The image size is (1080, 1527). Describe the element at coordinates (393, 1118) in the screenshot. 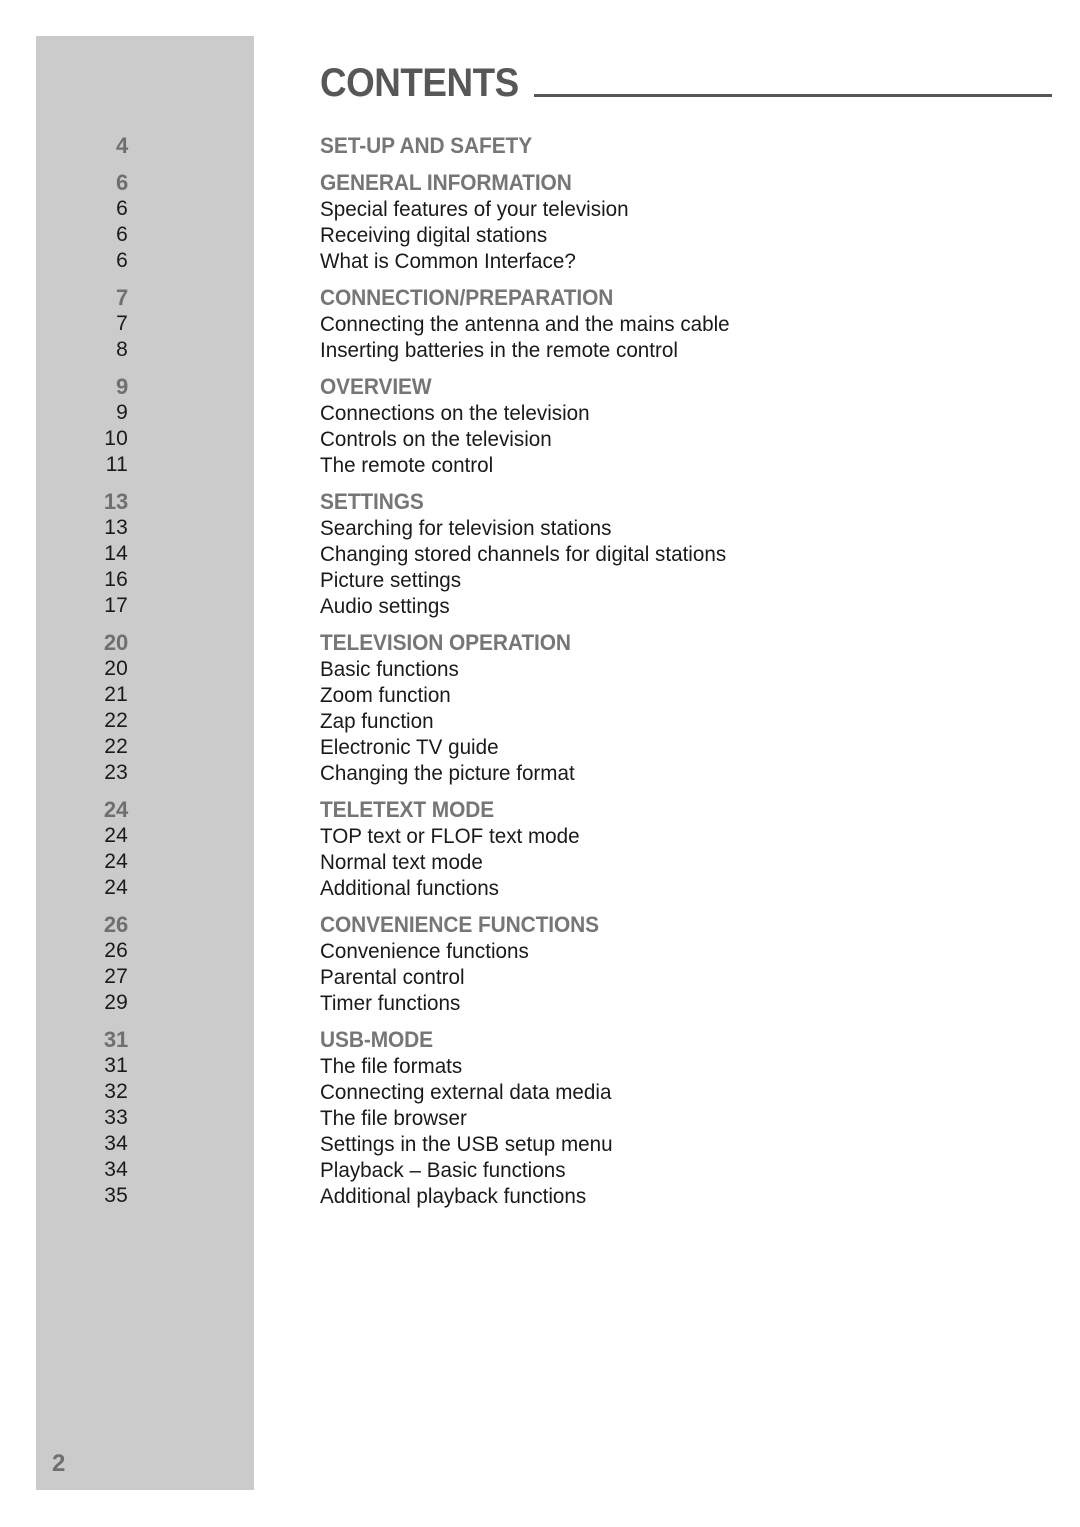

I see `toc-entry-label: The file browser` at that location.